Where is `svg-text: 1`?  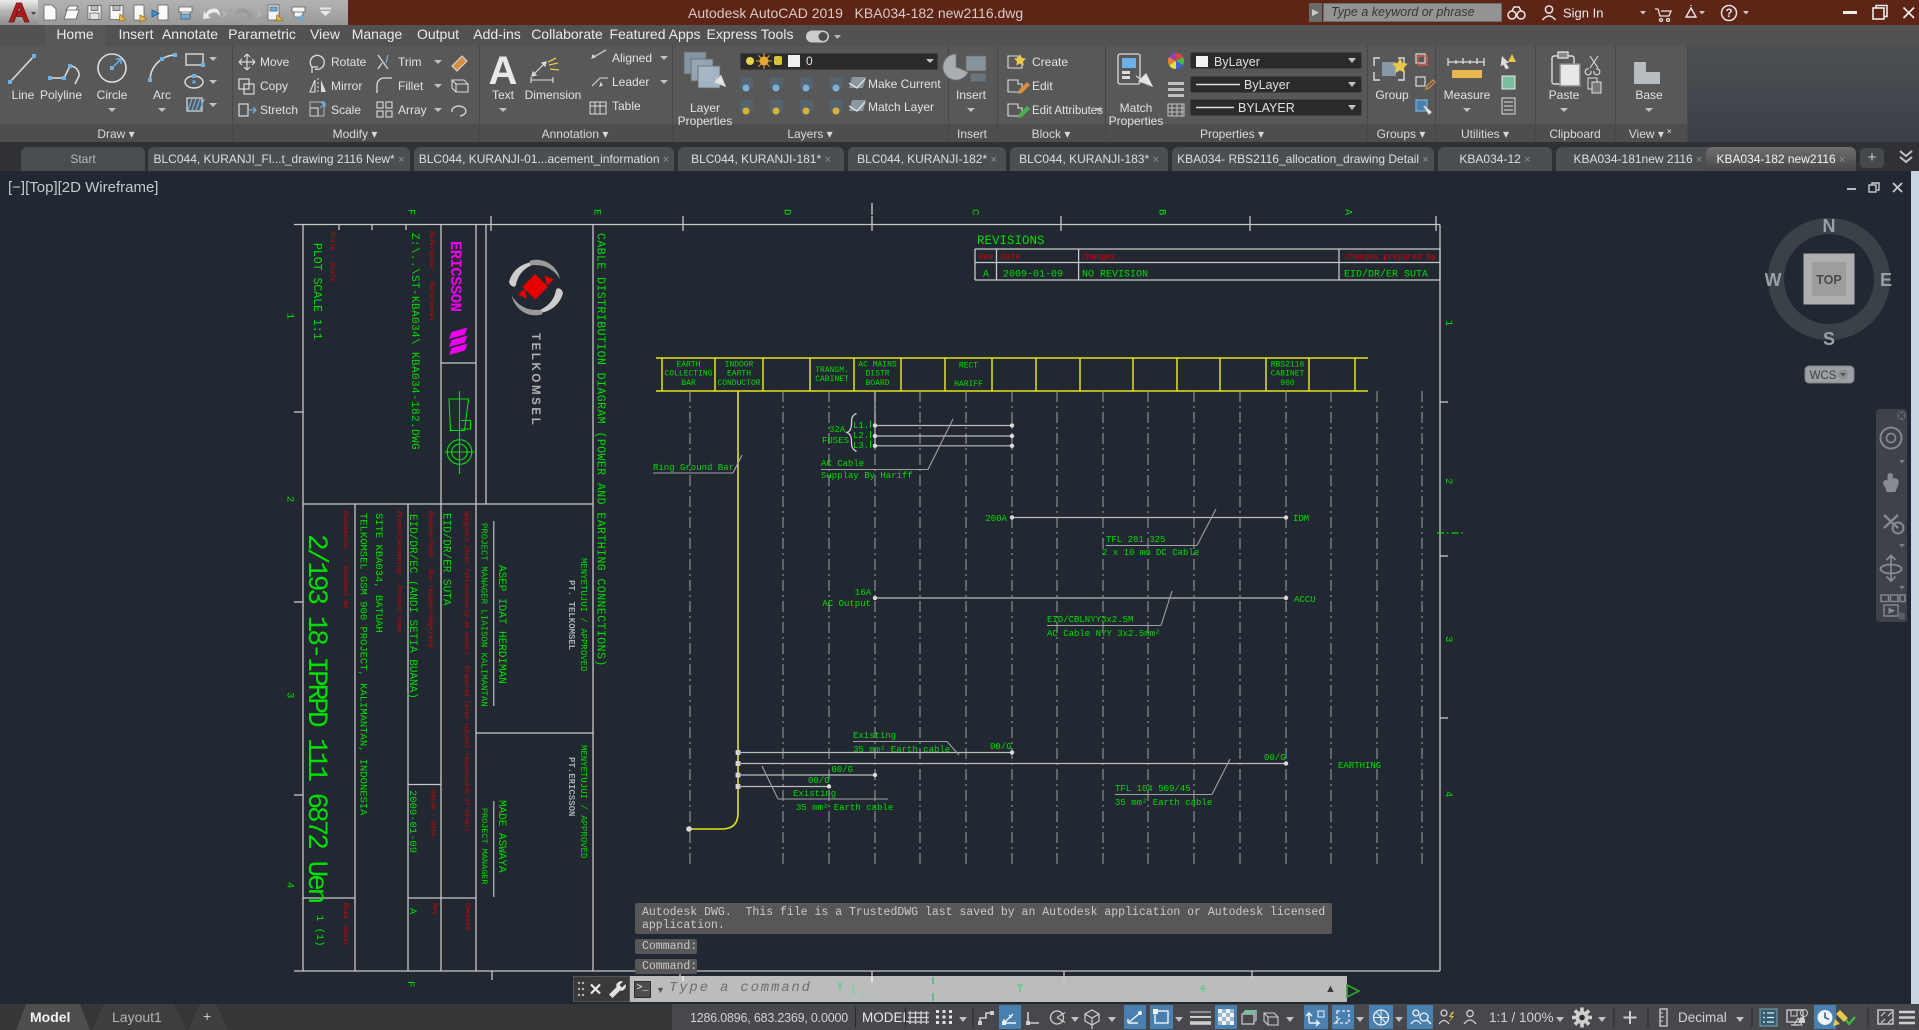 svg-text: 1 is located at coordinates (1448, 323).